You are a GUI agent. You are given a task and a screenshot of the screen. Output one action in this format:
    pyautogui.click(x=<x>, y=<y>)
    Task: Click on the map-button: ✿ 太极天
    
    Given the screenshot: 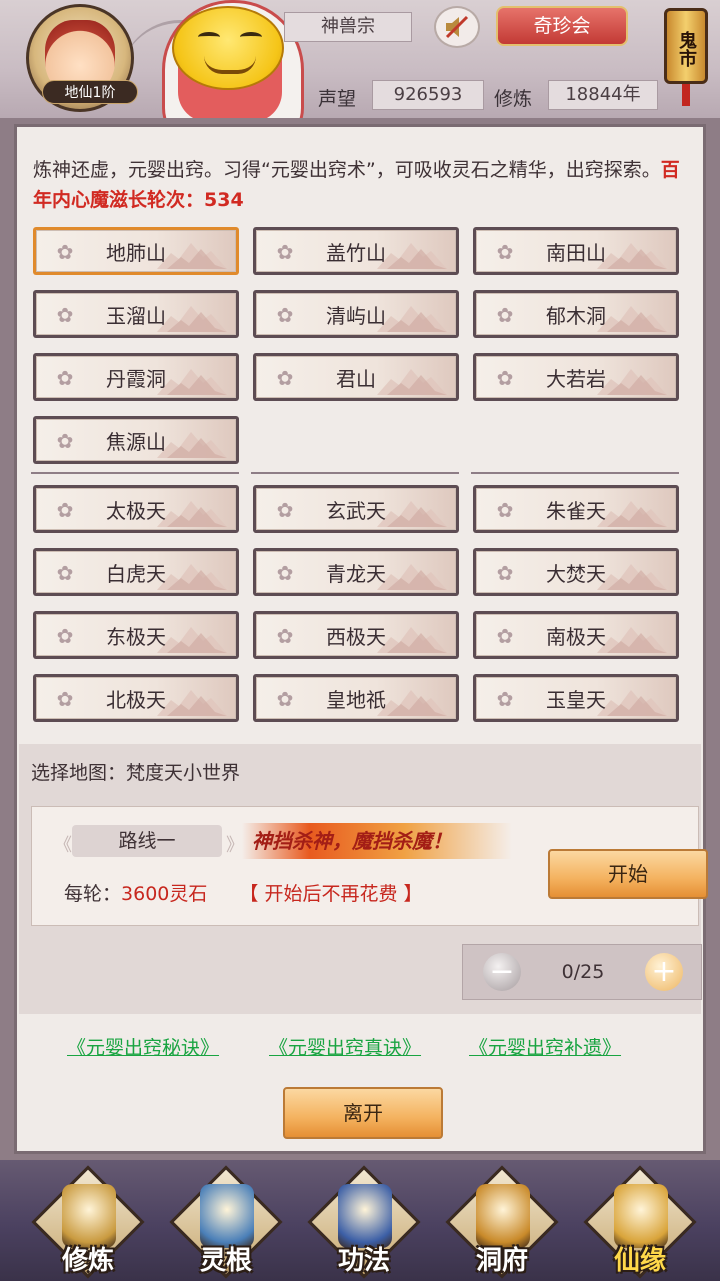 What is the action you would take?
    pyautogui.click(x=136, y=509)
    